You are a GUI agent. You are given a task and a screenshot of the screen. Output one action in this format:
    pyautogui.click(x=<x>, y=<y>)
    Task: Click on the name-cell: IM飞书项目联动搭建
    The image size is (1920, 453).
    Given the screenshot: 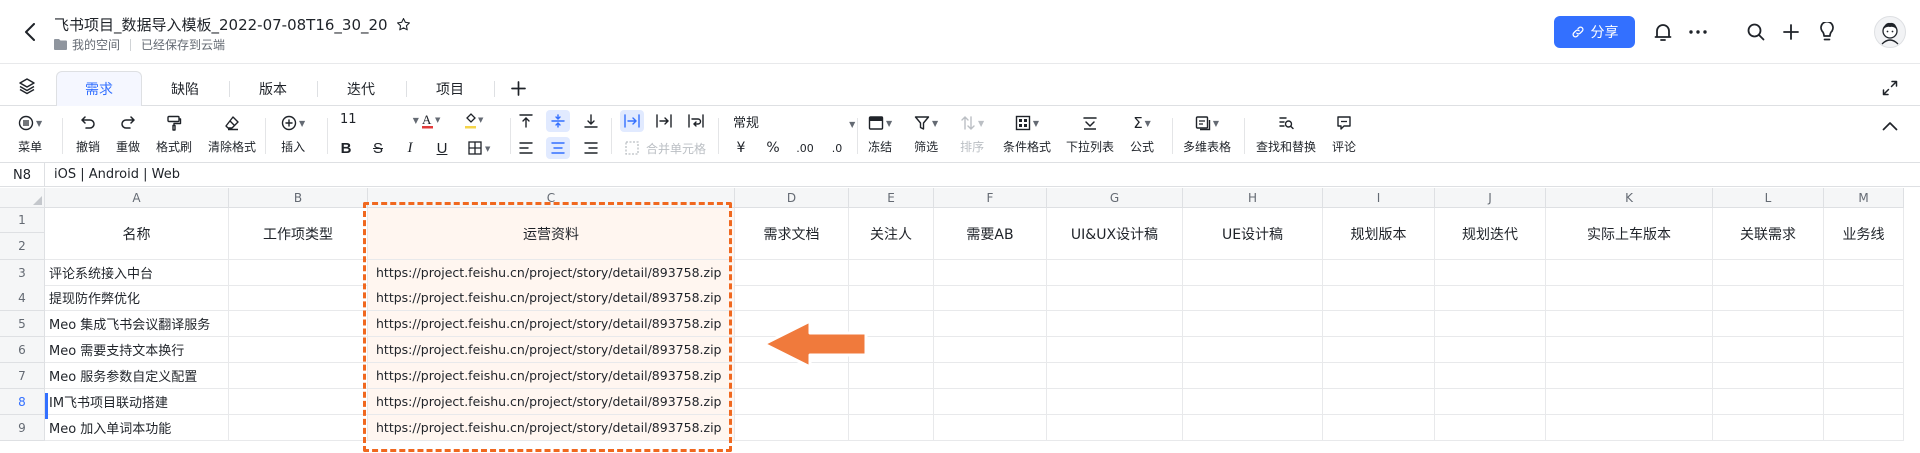 What is the action you would take?
    pyautogui.click(x=137, y=402)
    